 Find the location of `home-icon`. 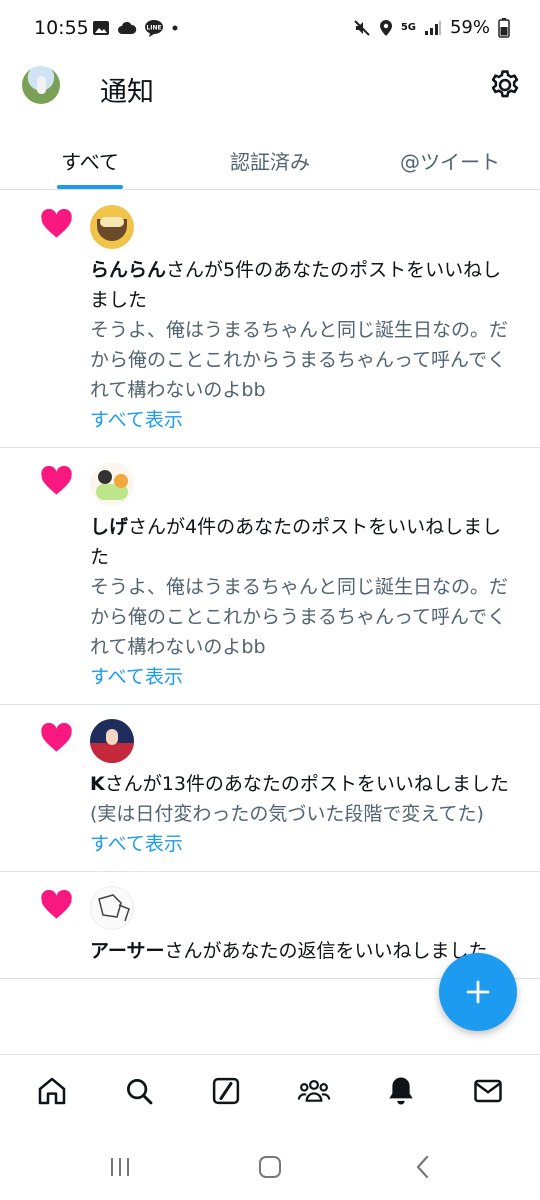

home-icon is located at coordinates (51, 1090).